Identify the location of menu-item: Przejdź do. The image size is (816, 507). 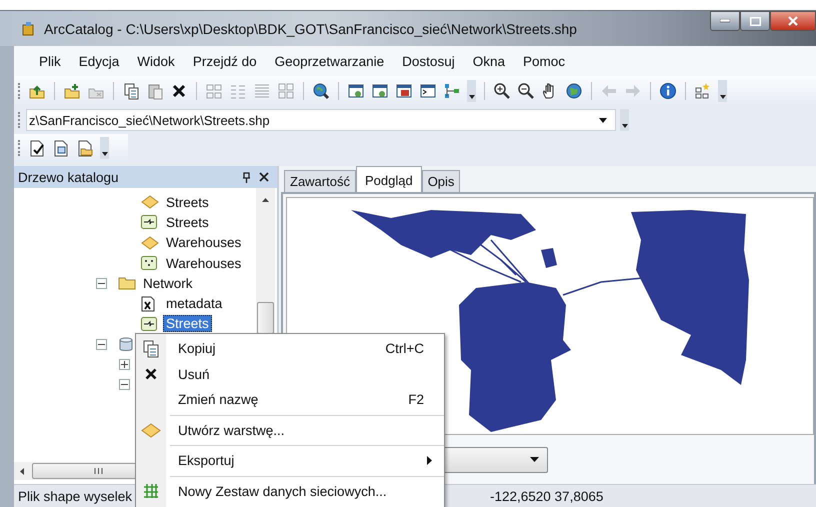
(225, 61).